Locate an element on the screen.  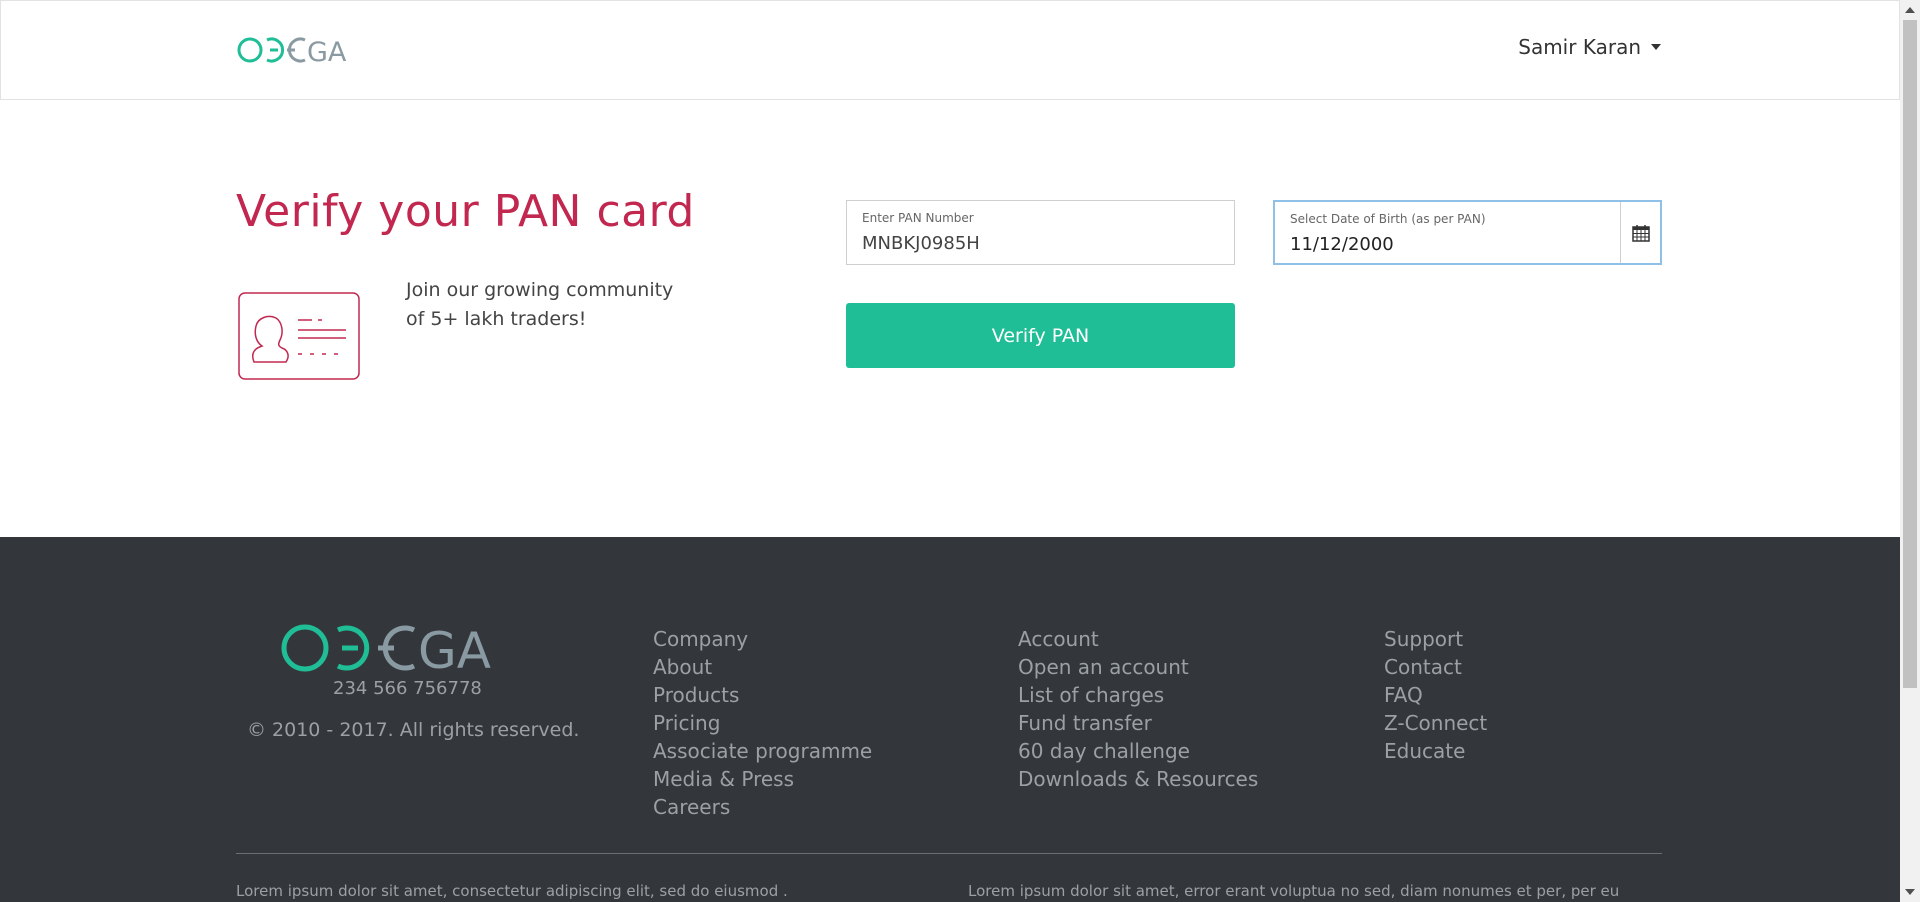
pan-number-field: Enter PAN Number is located at coordinates (1040, 232).